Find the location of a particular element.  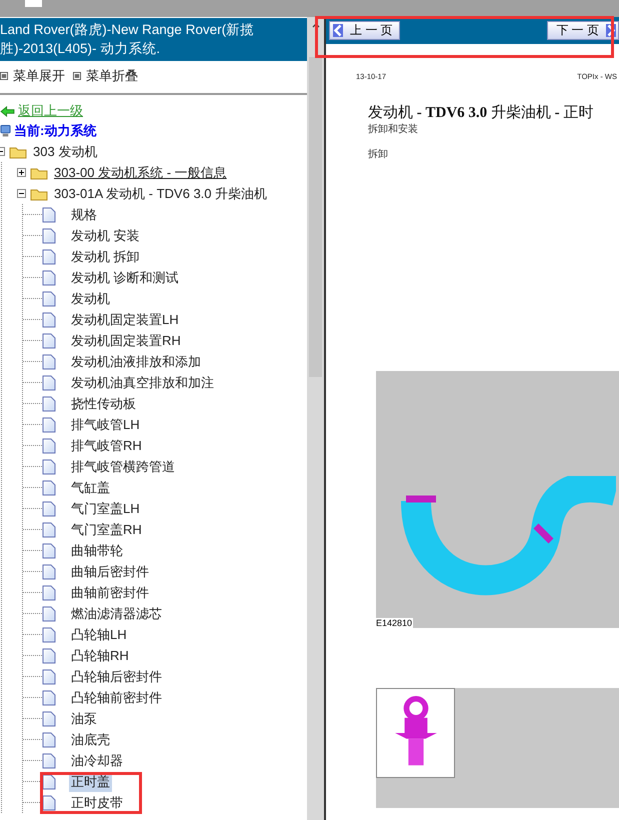

previous-page-button: 上 一 页 is located at coordinates (364, 30).